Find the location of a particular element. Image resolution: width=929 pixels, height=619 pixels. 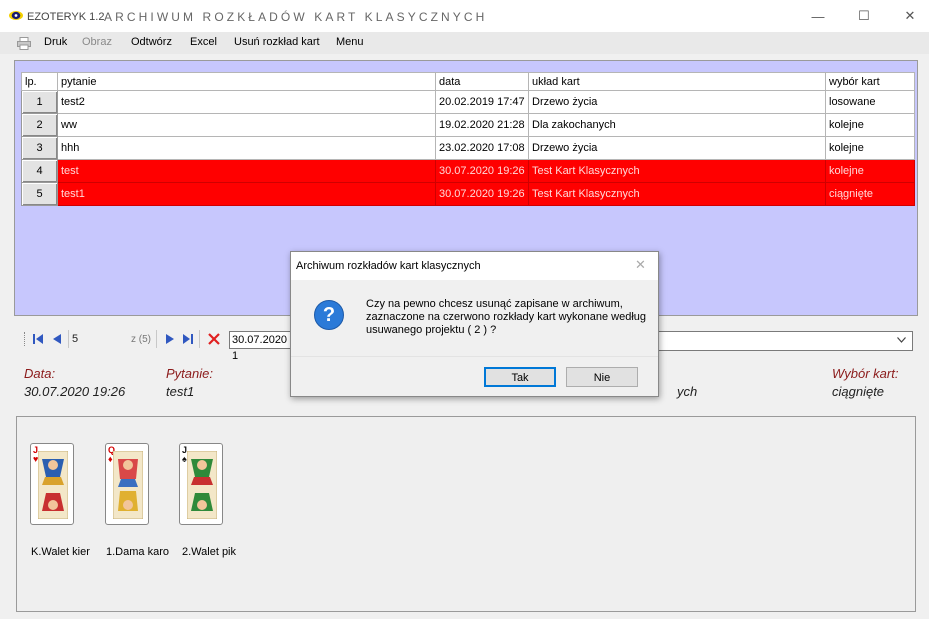

eye-icon is located at coordinates (16, 15).